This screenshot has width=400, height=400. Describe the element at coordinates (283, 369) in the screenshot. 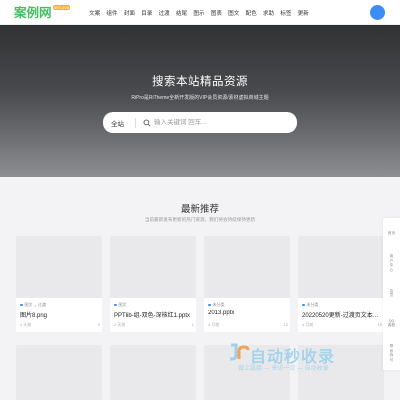

I see `watermark-sub-text: 做上链接 — 来访一次 — 自动收录` at that location.